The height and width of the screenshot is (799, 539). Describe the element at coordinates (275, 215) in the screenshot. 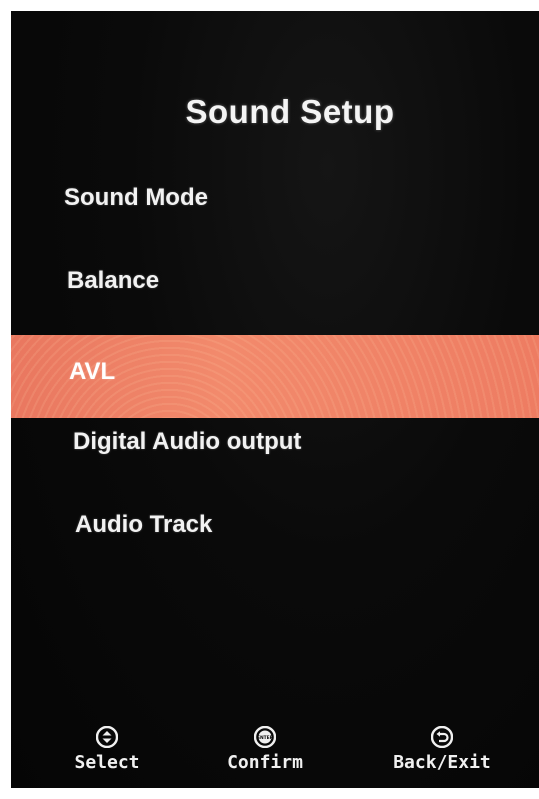

I see `menu-item-sound-mode: Sound Mode` at that location.